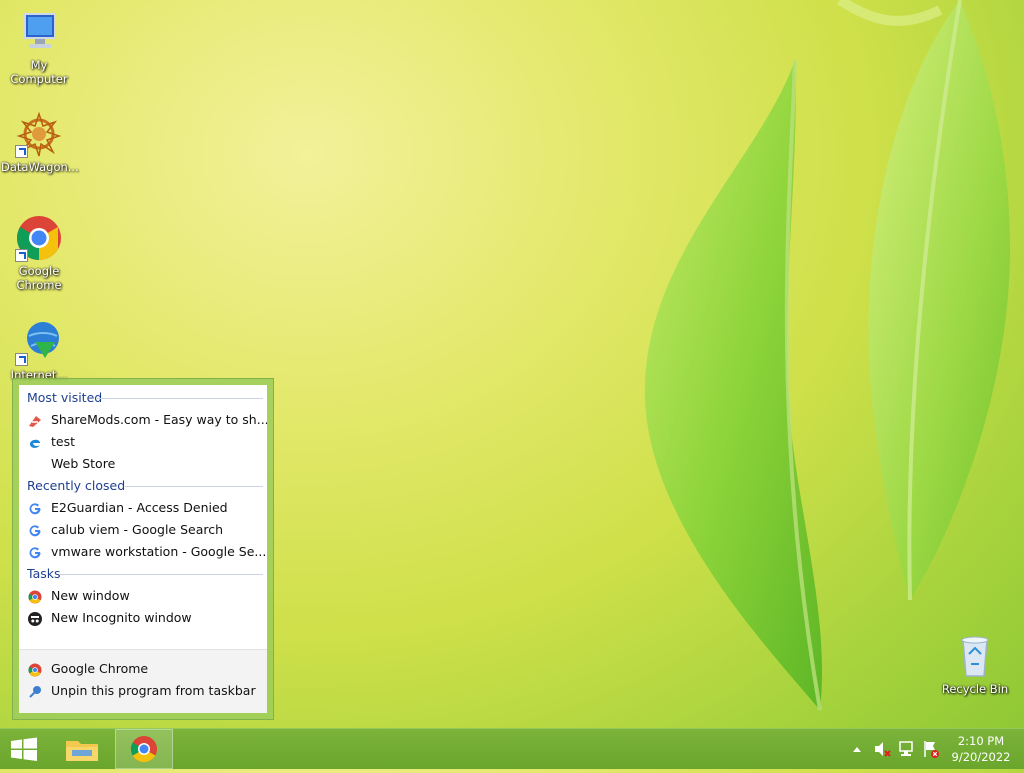 This screenshot has height=773, width=1024. I want to click on folder-icon, so click(82, 751).